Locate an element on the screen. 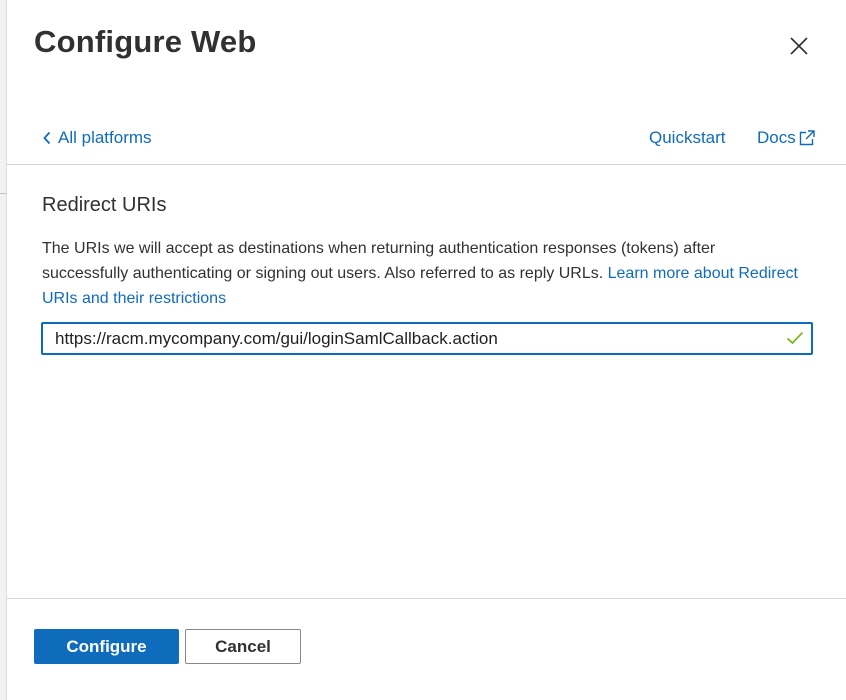 The height and width of the screenshot is (700, 846). checkmark-icon is located at coordinates (795, 338).